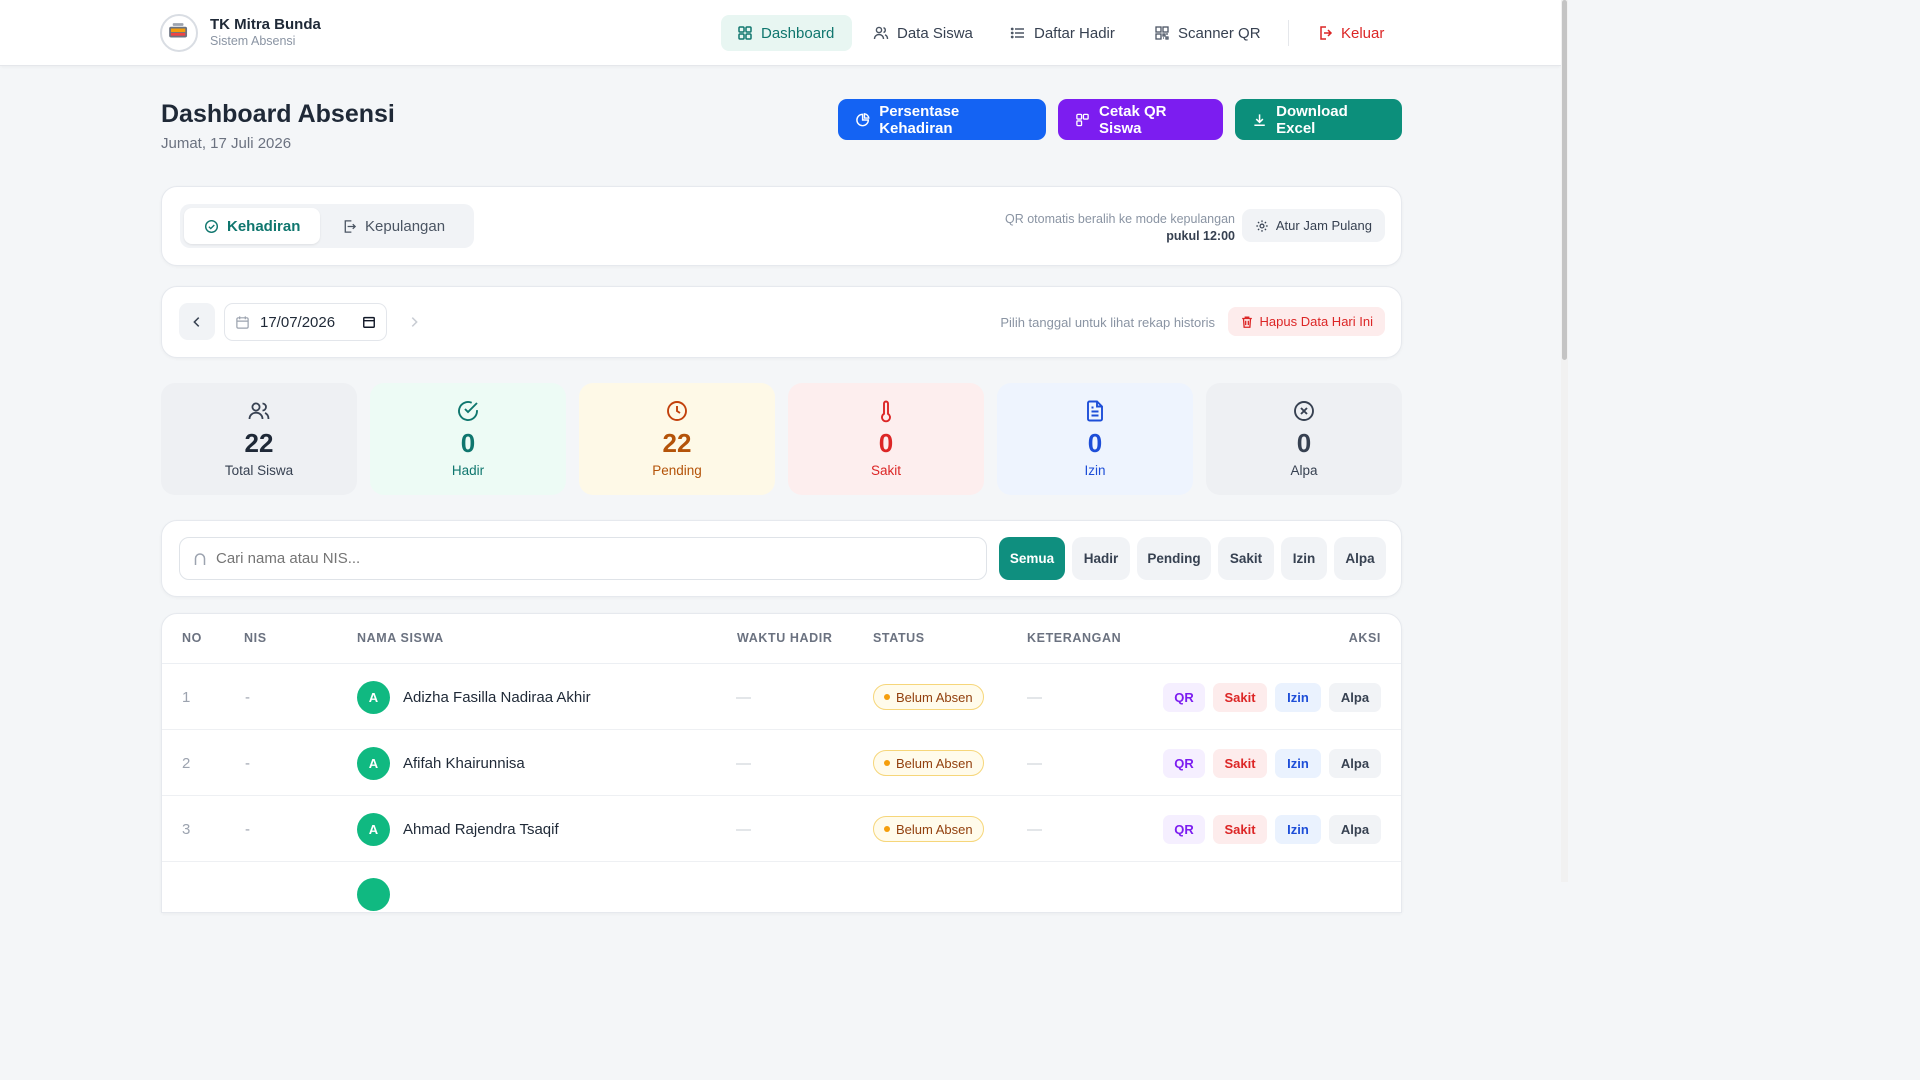  Describe the element at coordinates (1318, 119) in the screenshot. I see `download-excel-button: Download Excel` at that location.